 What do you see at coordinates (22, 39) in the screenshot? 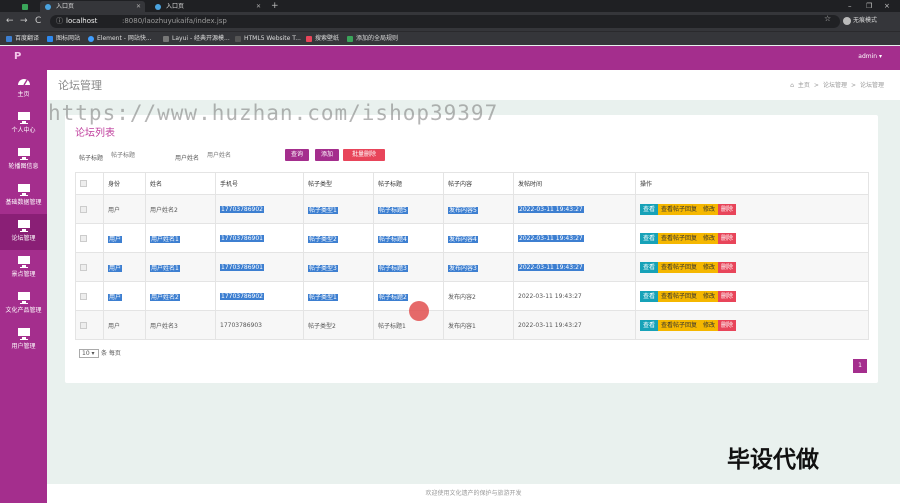
I see `bookmark-item: 百度翻译` at bounding box center [22, 39].